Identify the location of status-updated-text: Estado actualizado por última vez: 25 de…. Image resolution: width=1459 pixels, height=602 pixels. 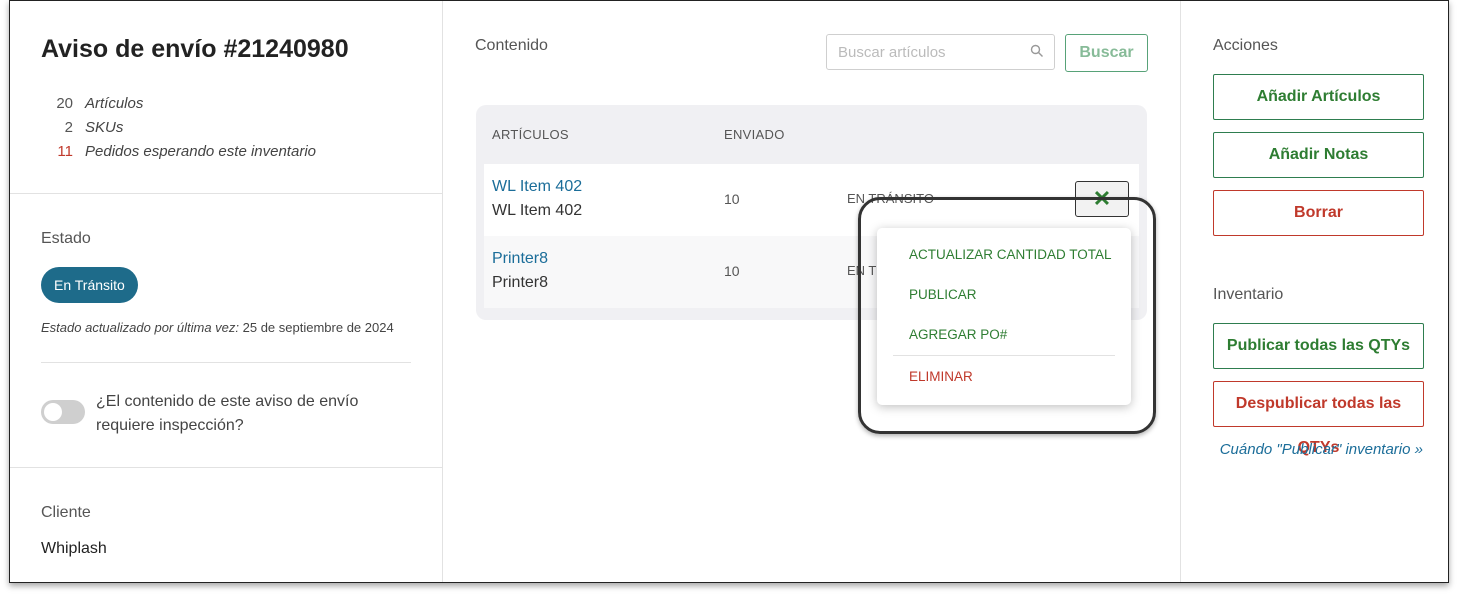
(217, 327).